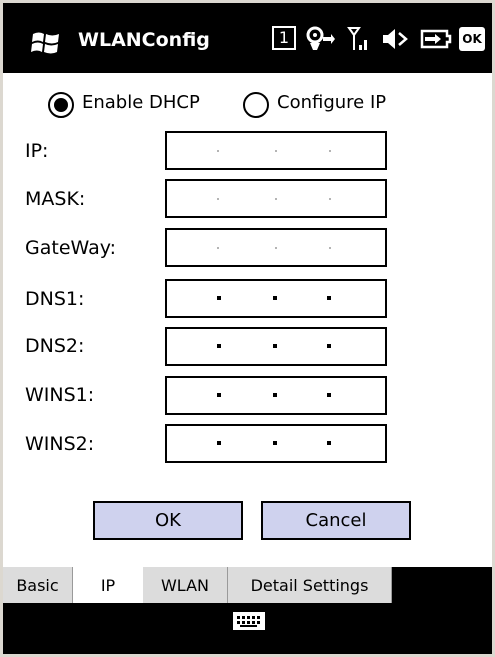  I want to click on wins2-field, so click(276, 443).